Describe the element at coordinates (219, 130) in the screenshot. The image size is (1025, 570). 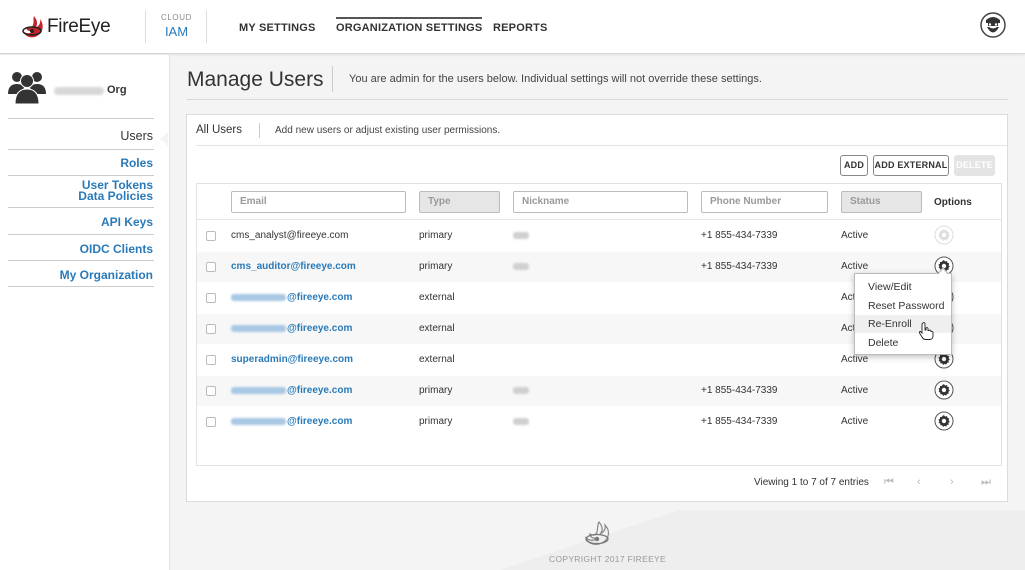
I see `panel-title: All Users` at that location.